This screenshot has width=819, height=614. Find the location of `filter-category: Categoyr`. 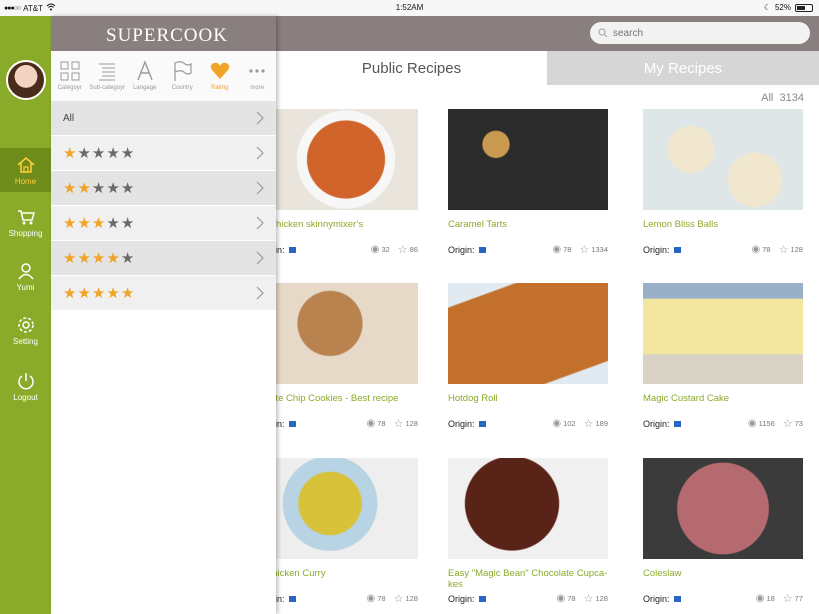

filter-category: Categoyr is located at coordinates (70, 76).